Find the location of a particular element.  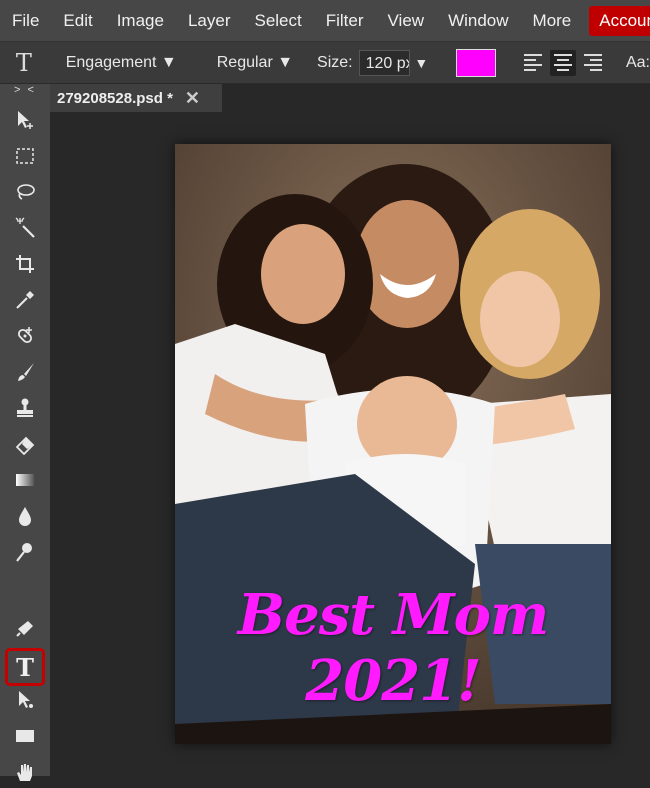

toolbox: > < T is located at coordinates (25, 432).